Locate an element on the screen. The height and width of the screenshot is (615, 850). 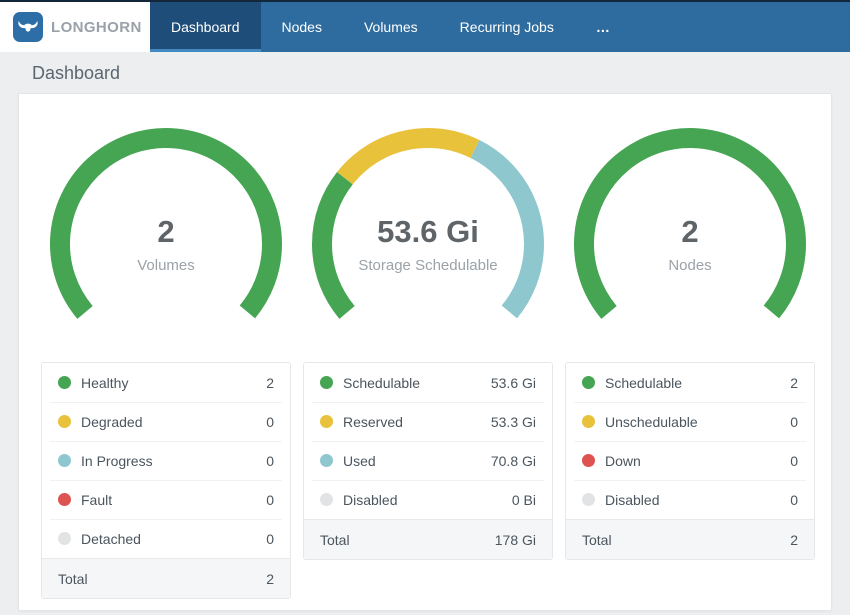
gauge-segment-healthy is located at coordinates (166, 244).